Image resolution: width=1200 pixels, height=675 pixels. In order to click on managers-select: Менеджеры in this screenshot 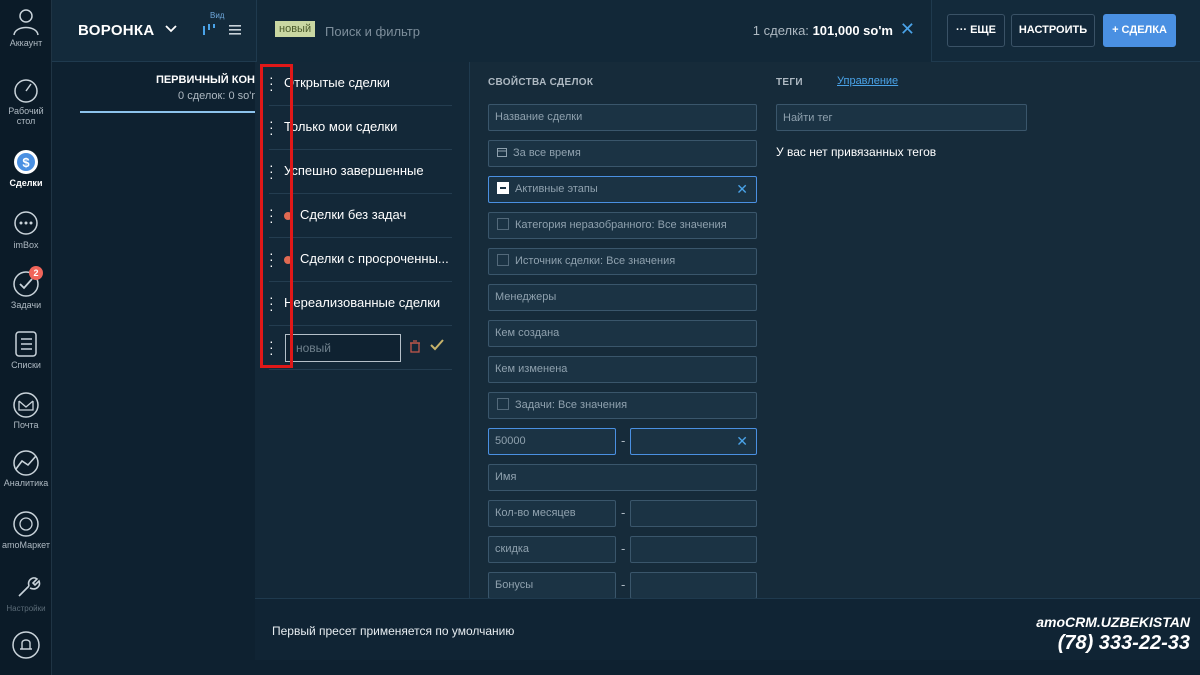, I will do `click(622, 297)`.